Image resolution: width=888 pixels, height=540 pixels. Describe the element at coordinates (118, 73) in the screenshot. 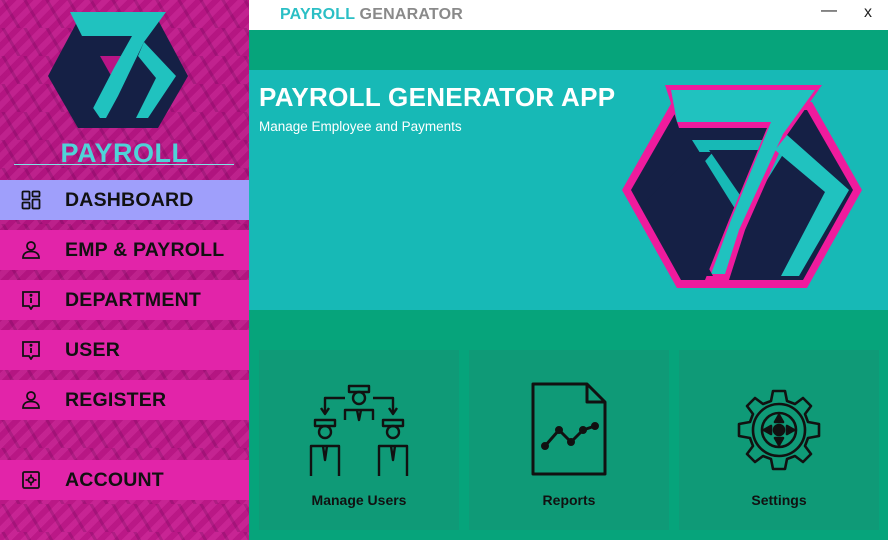

I see `app-logo` at that location.